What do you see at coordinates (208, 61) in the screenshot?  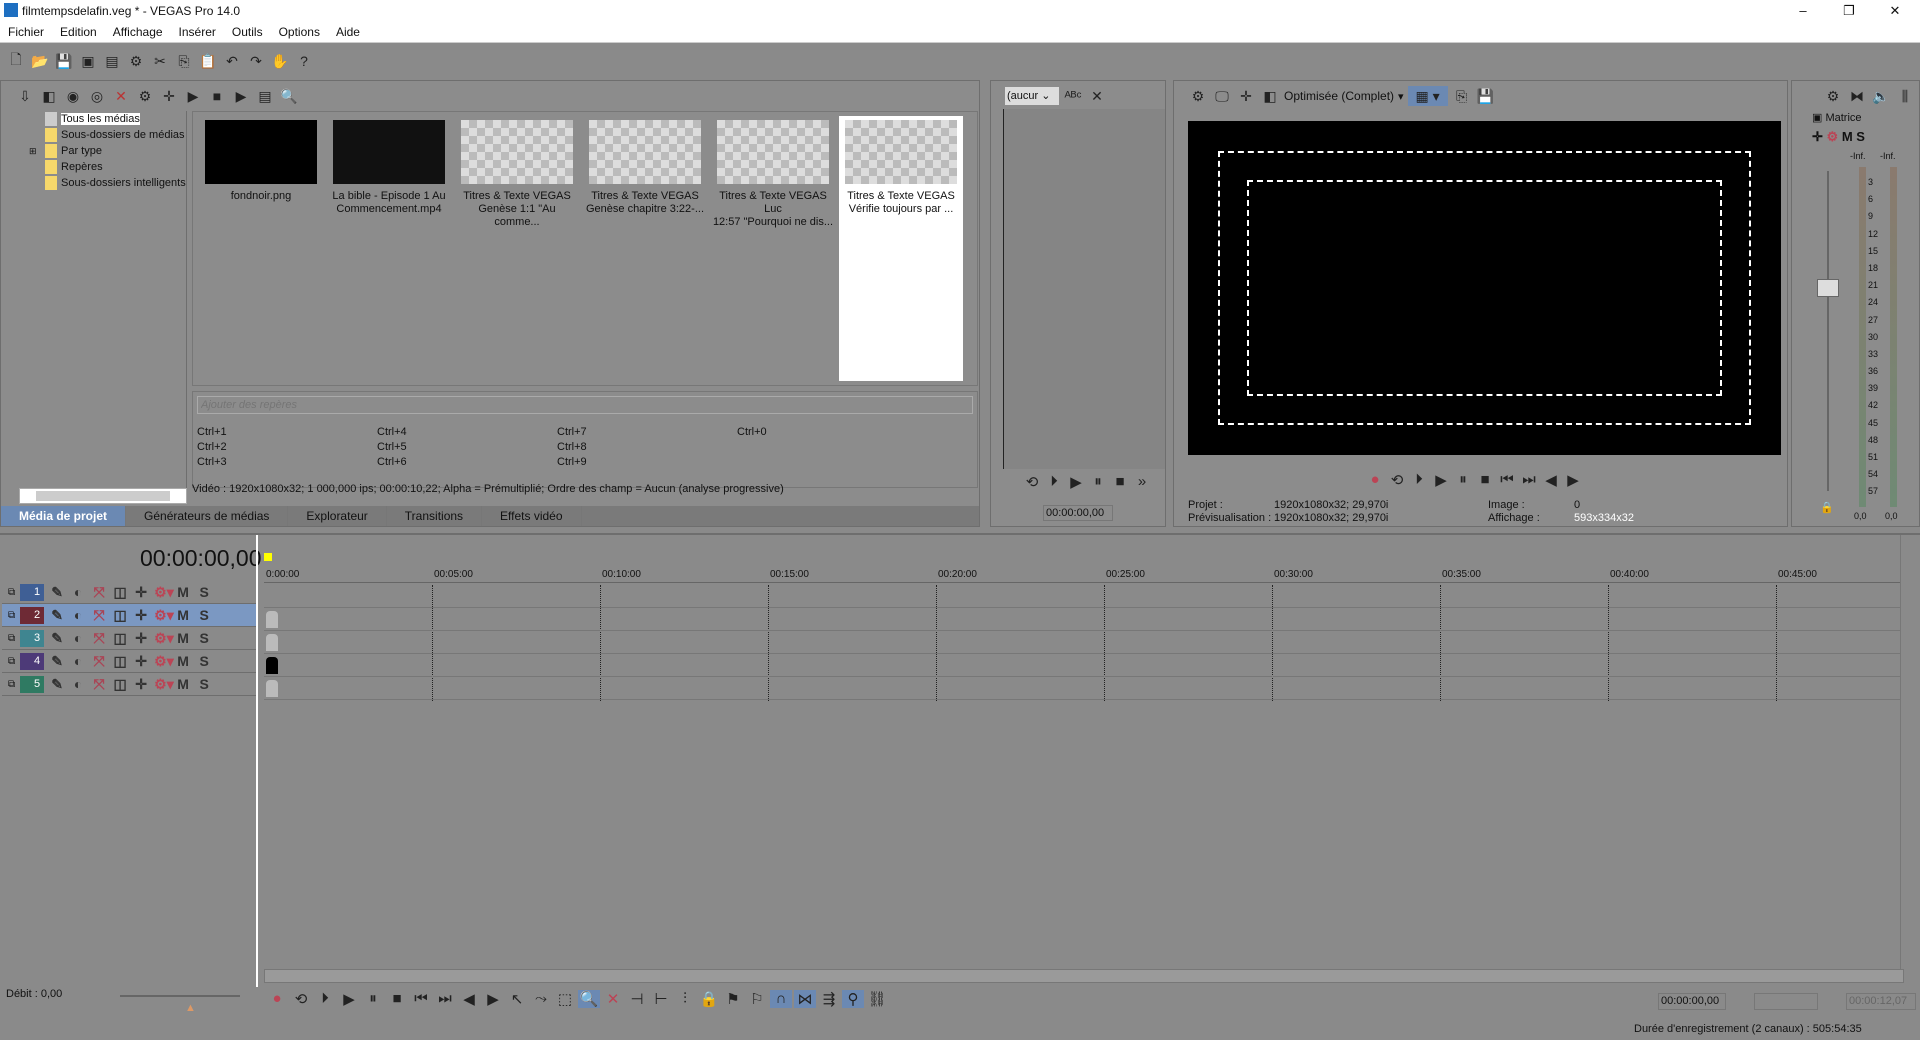 I see `paste-icon: 📋` at bounding box center [208, 61].